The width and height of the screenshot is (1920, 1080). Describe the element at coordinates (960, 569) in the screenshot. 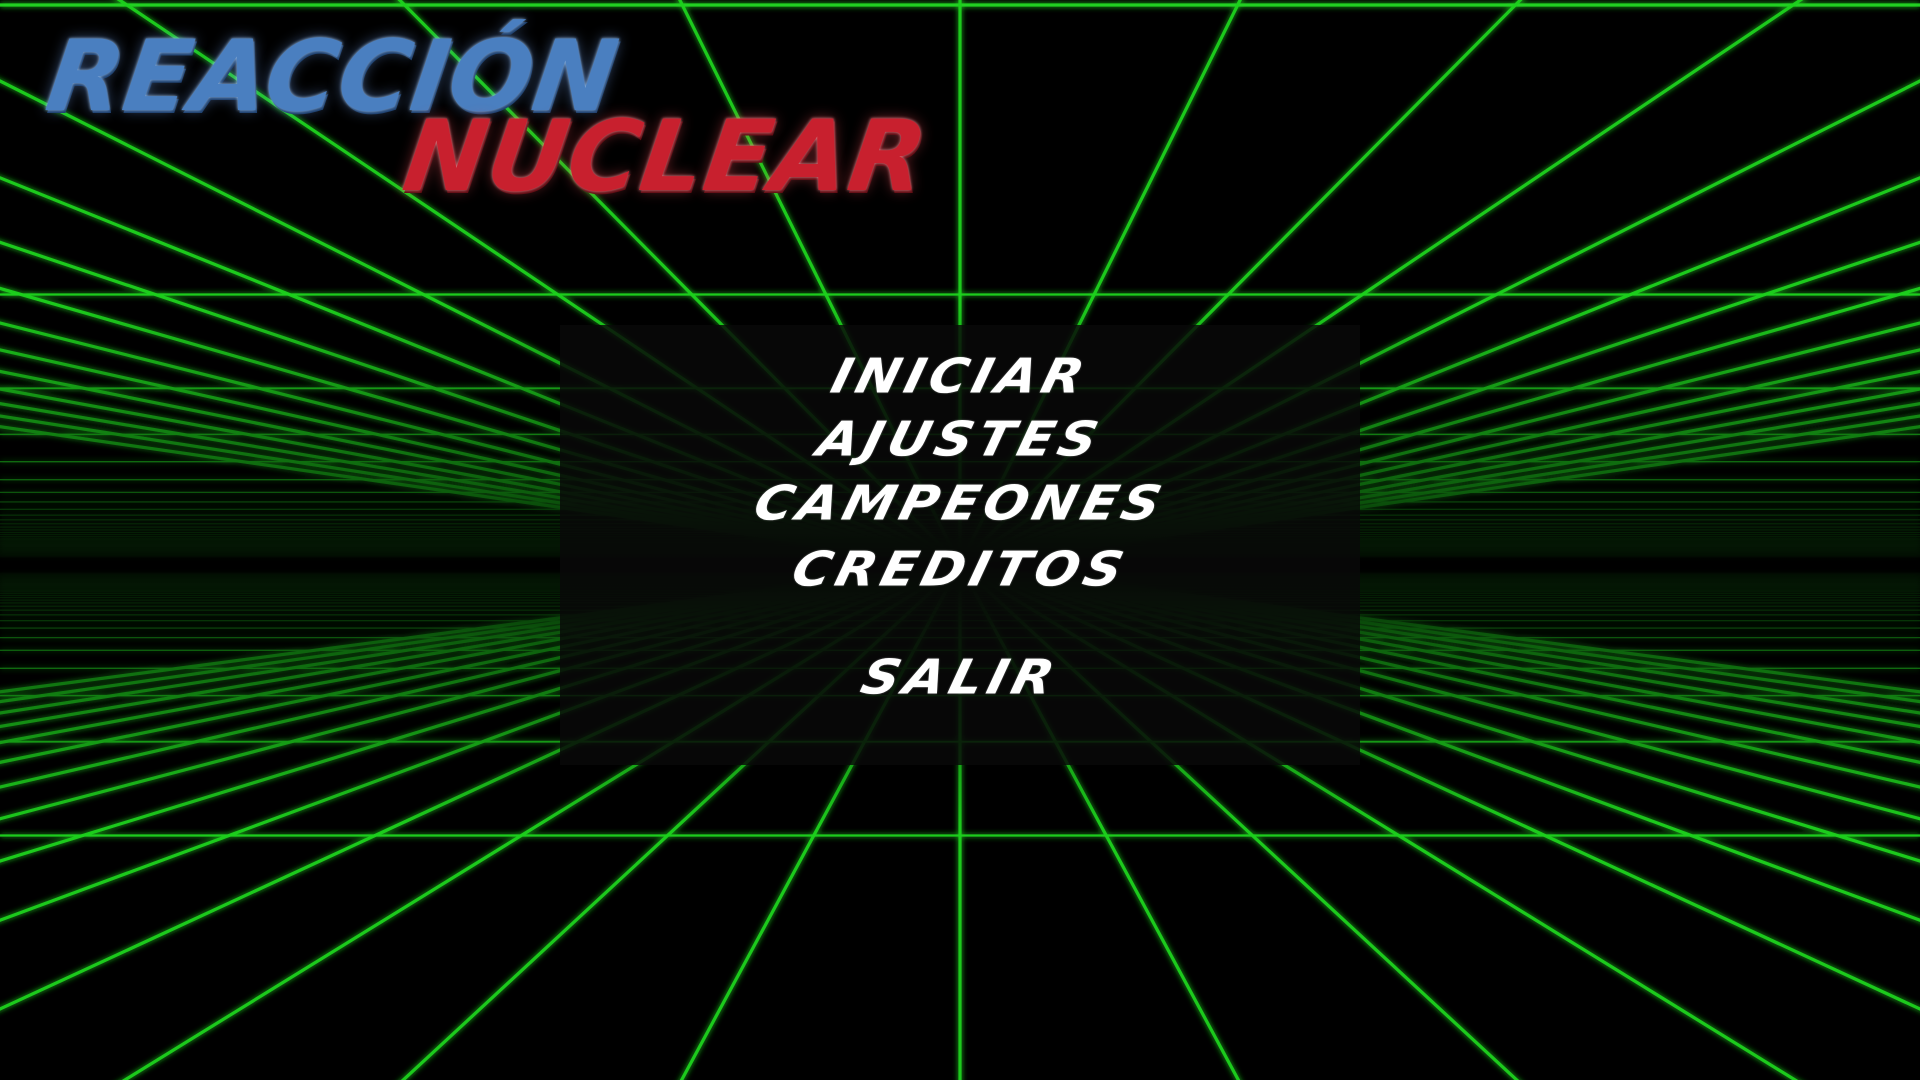

I see `menu-item-creditos: CREDITOS` at that location.